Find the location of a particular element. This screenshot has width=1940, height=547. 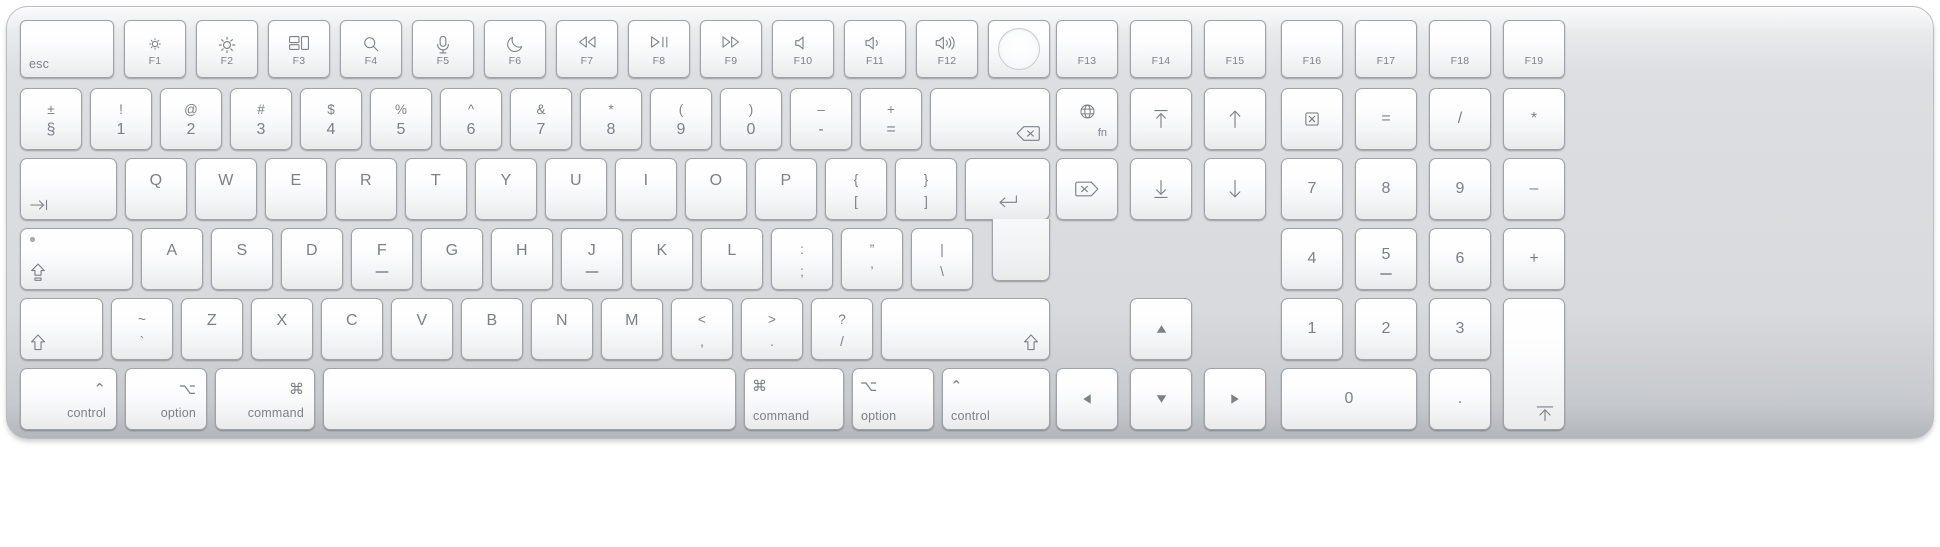

key-r: R is located at coordinates (366, 189).